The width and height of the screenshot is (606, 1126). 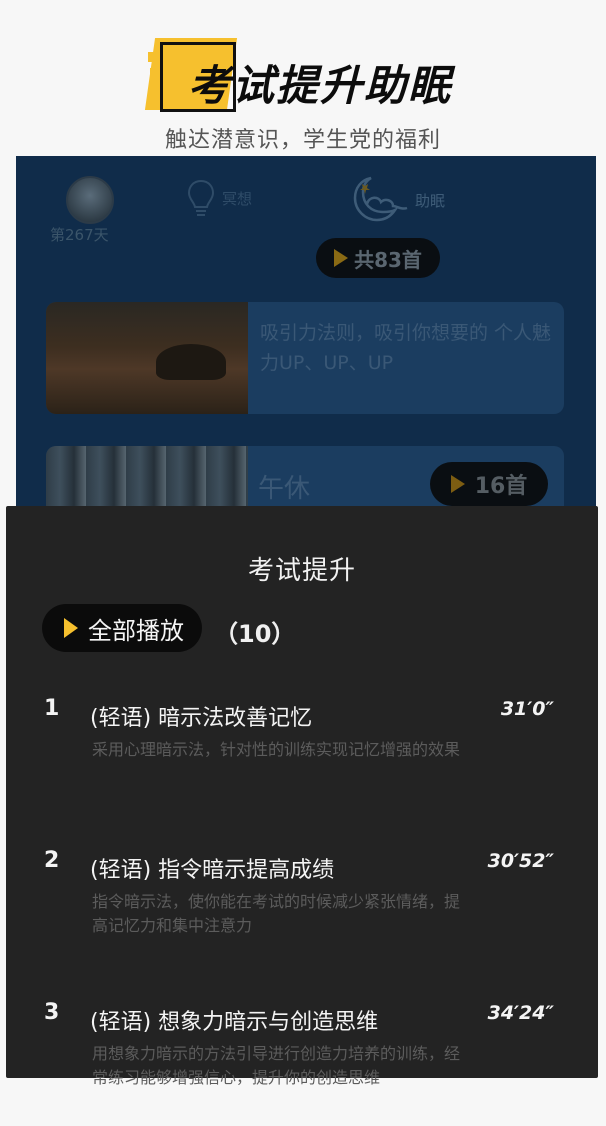 I want to click on lightbulb-icon, so click(x=201, y=198).